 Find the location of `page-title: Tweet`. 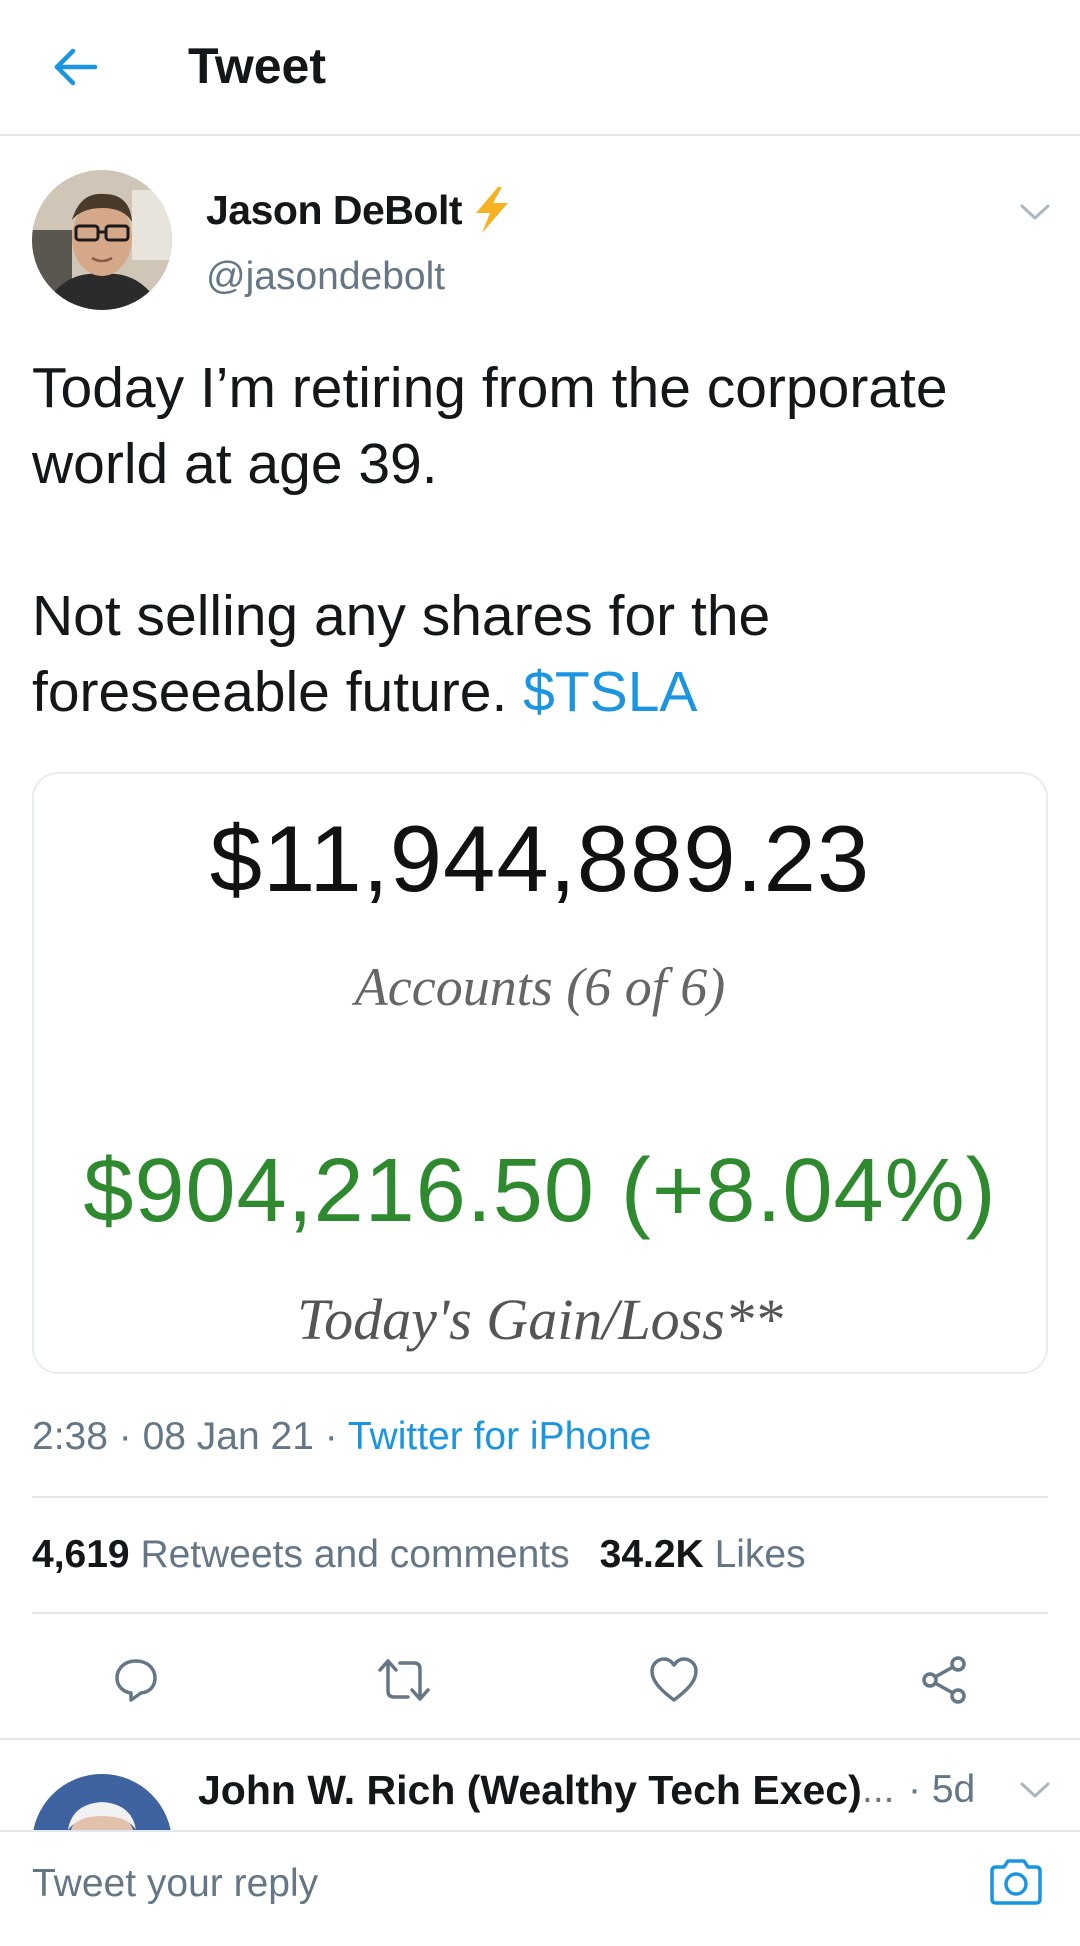

page-title: Tweet is located at coordinates (257, 66).